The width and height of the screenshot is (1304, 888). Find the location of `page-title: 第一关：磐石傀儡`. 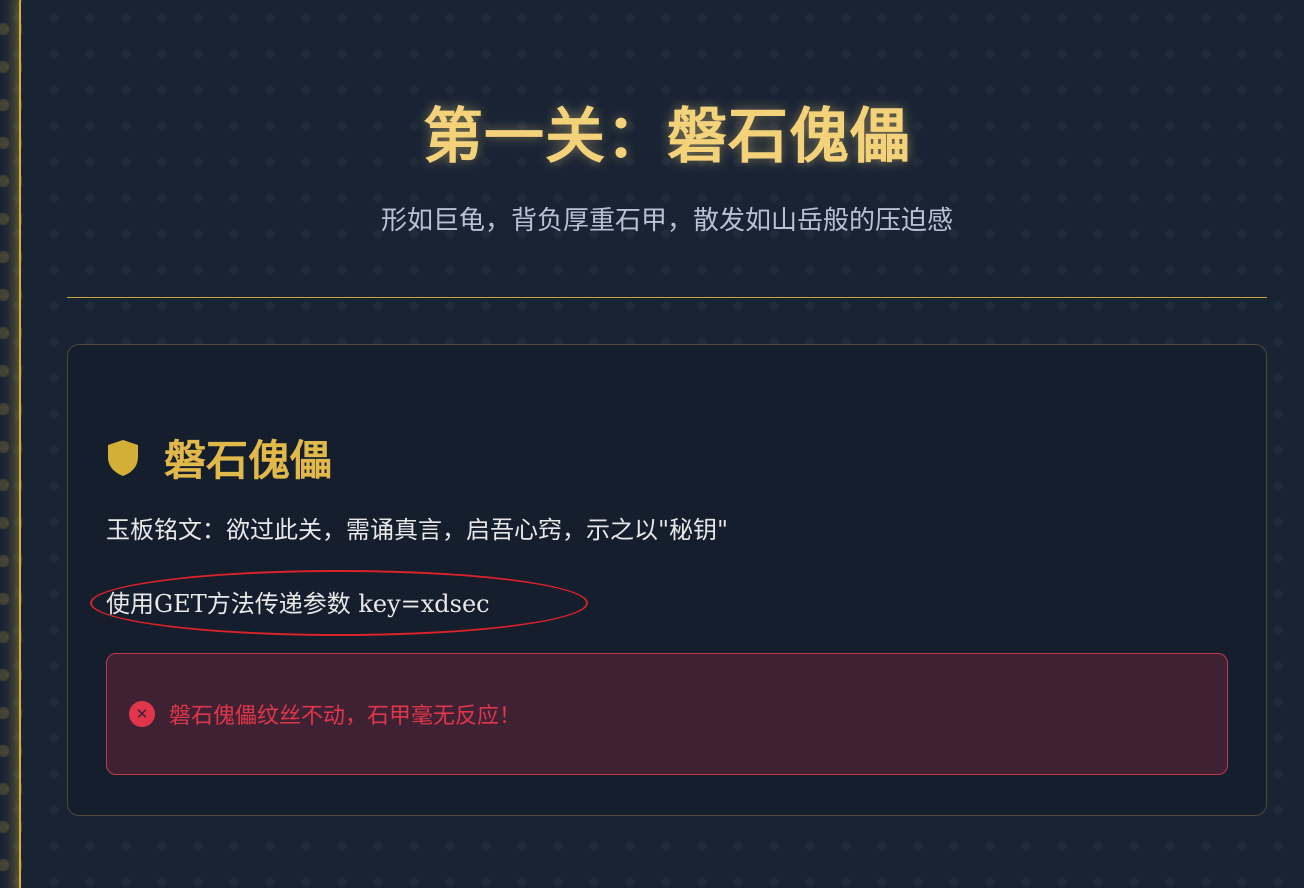

page-title: 第一关：磐石傀儡 is located at coordinates (667, 137).